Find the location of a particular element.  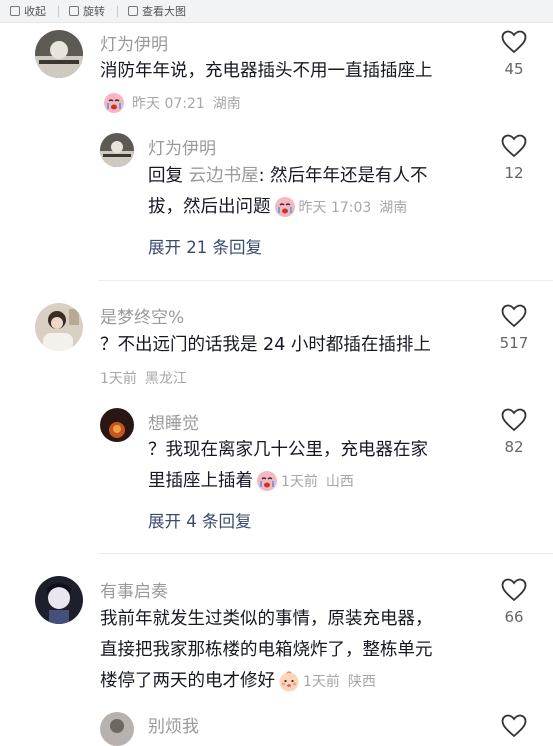

comment-location: 黑龙江 is located at coordinates (165, 379).